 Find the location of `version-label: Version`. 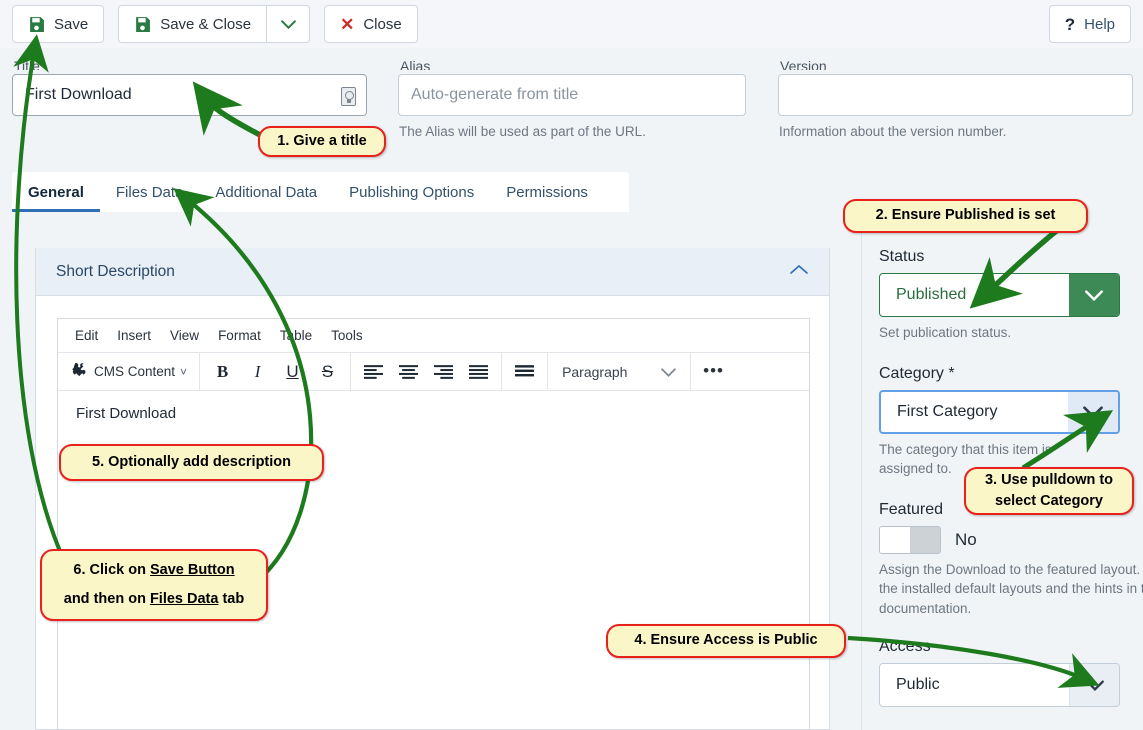

version-label: Version is located at coordinates (803, 64).